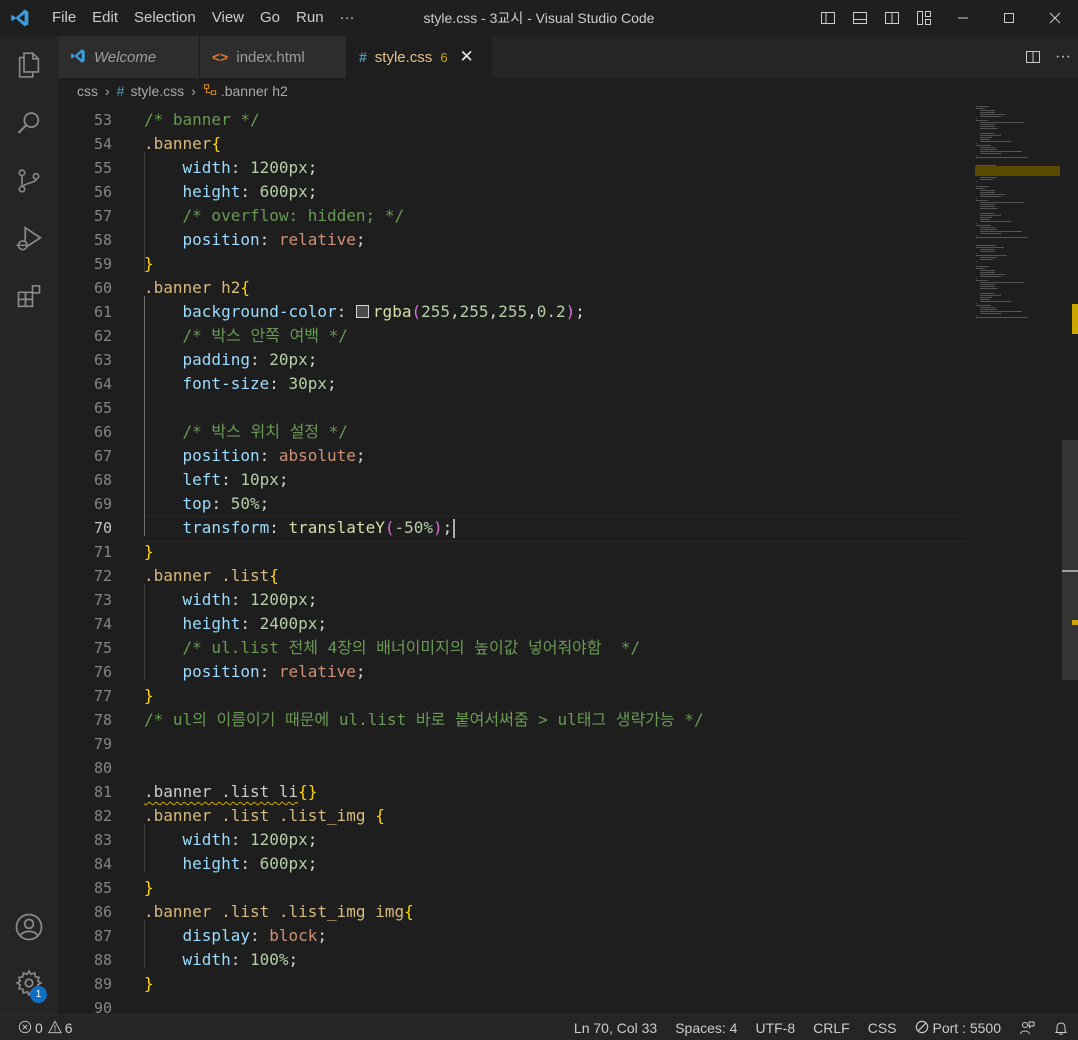 This screenshot has height=1040, width=1078. What do you see at coordinates (310, 18) in the screenshot?
I see `menu-run: Run` at bounding box center [310, 18].